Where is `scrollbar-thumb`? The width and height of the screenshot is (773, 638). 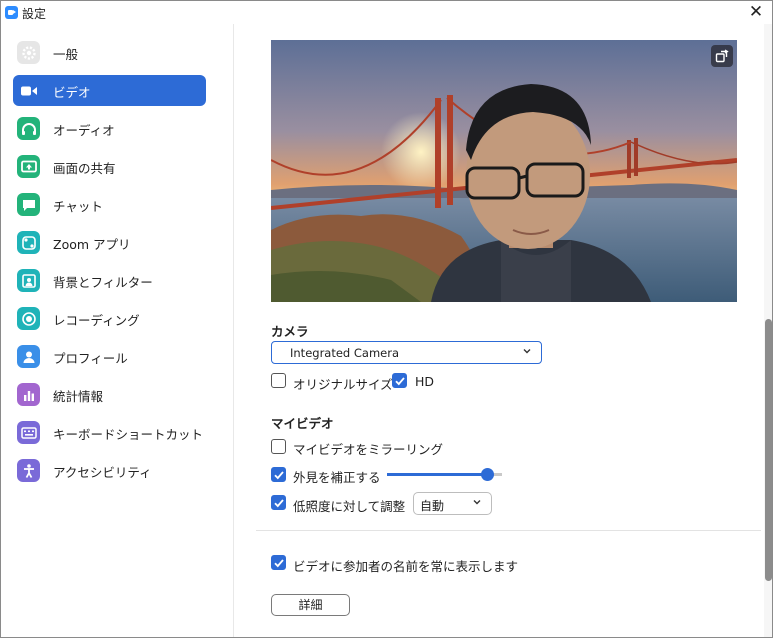
scrollbar-thumb is located at coordinates (768, 450).